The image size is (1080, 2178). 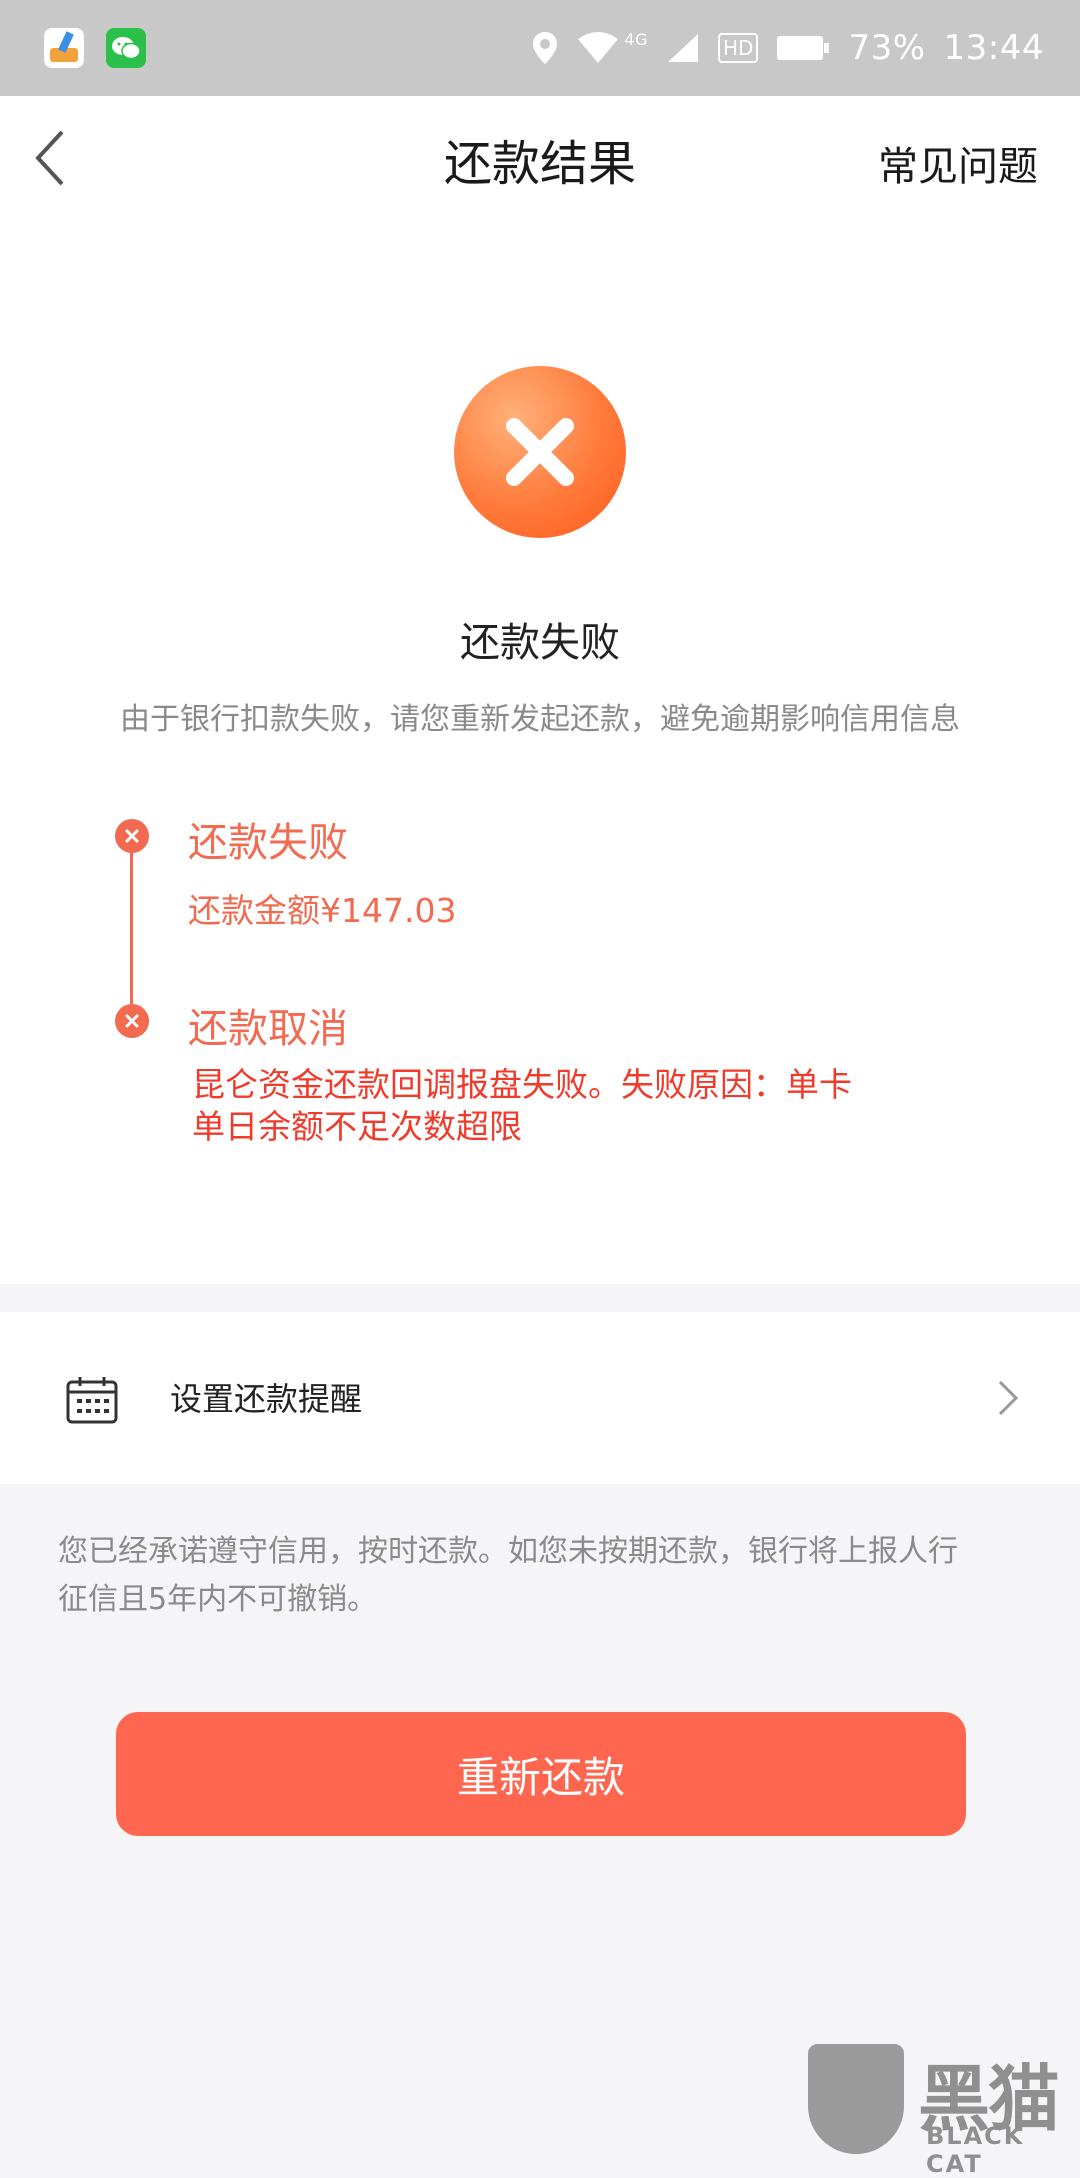 What do you see at coordinates (738, 48) in the screenshot?
I see `hd-badge: HD` at bounding box center [738, 48].